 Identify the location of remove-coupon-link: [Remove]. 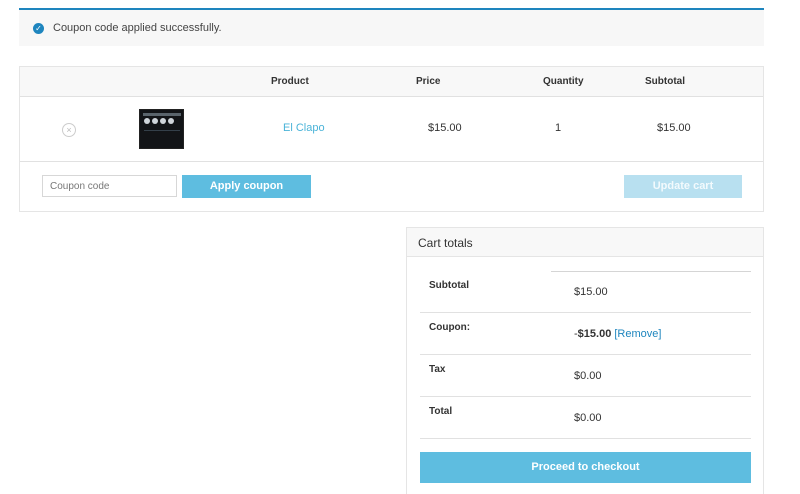
(637, 334).